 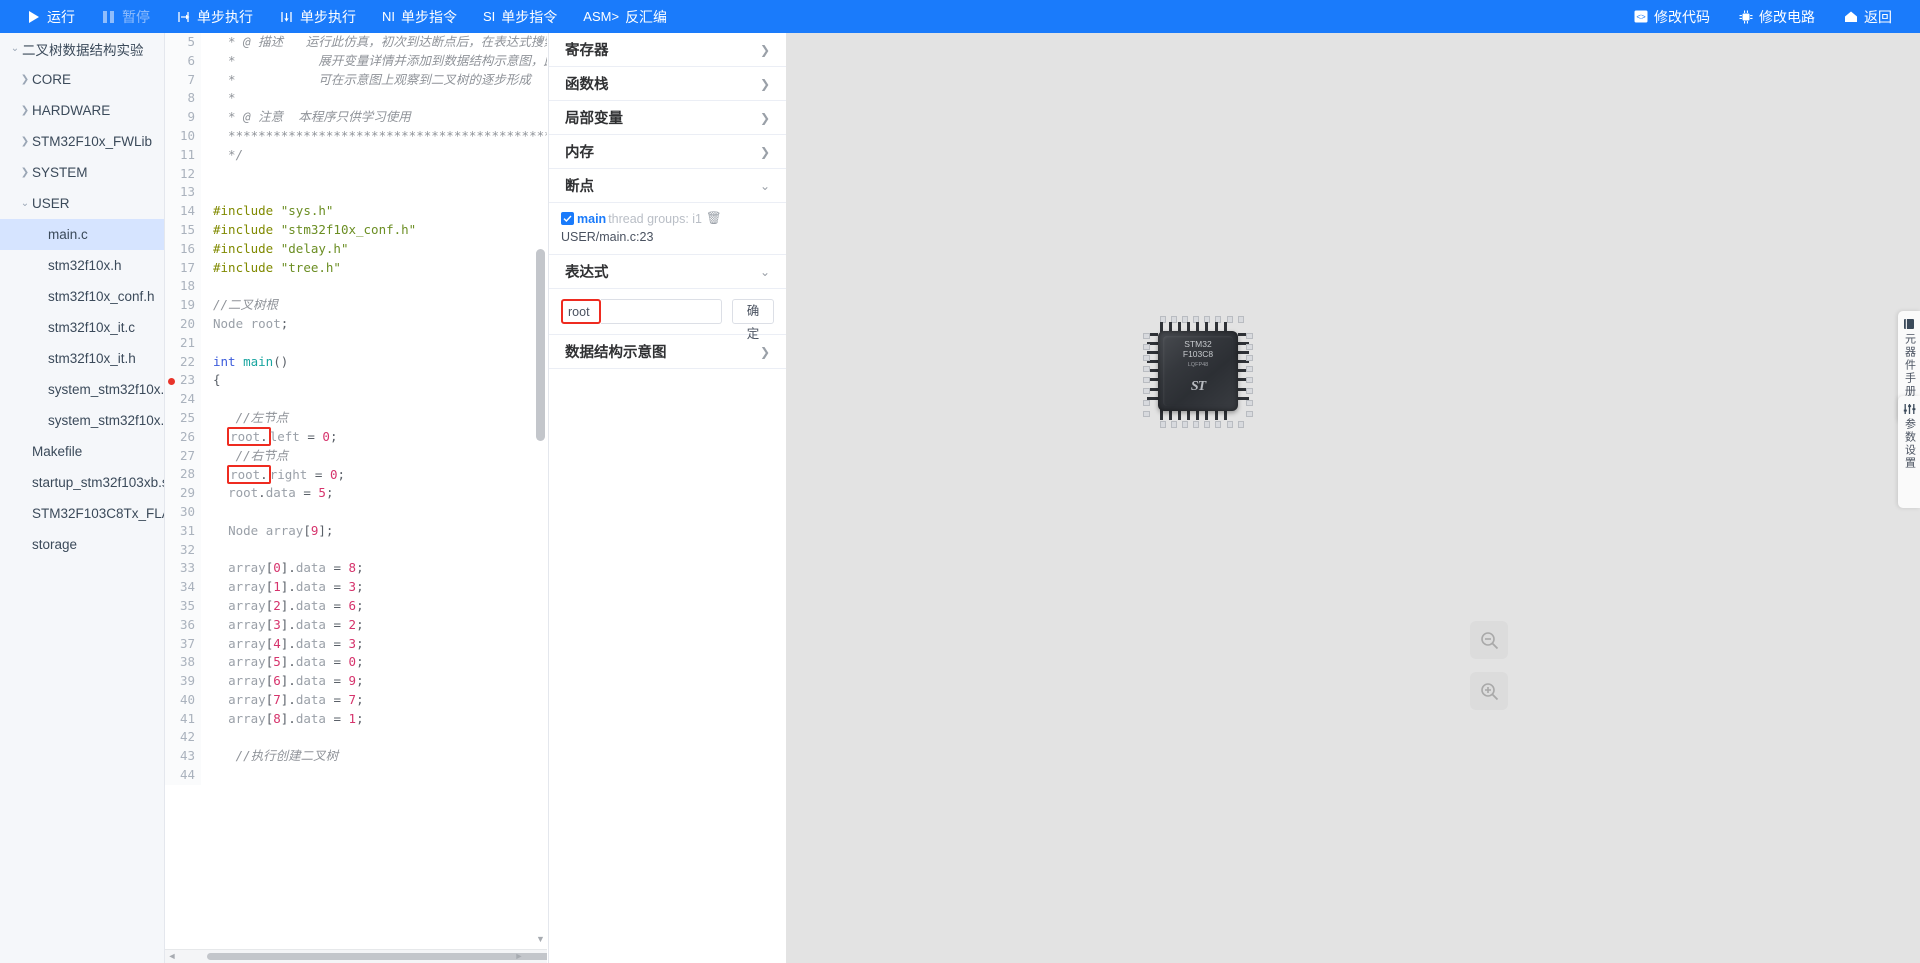 I want to click on code-line: 36 array[3].data = 2;, so click(x=356, y=625).